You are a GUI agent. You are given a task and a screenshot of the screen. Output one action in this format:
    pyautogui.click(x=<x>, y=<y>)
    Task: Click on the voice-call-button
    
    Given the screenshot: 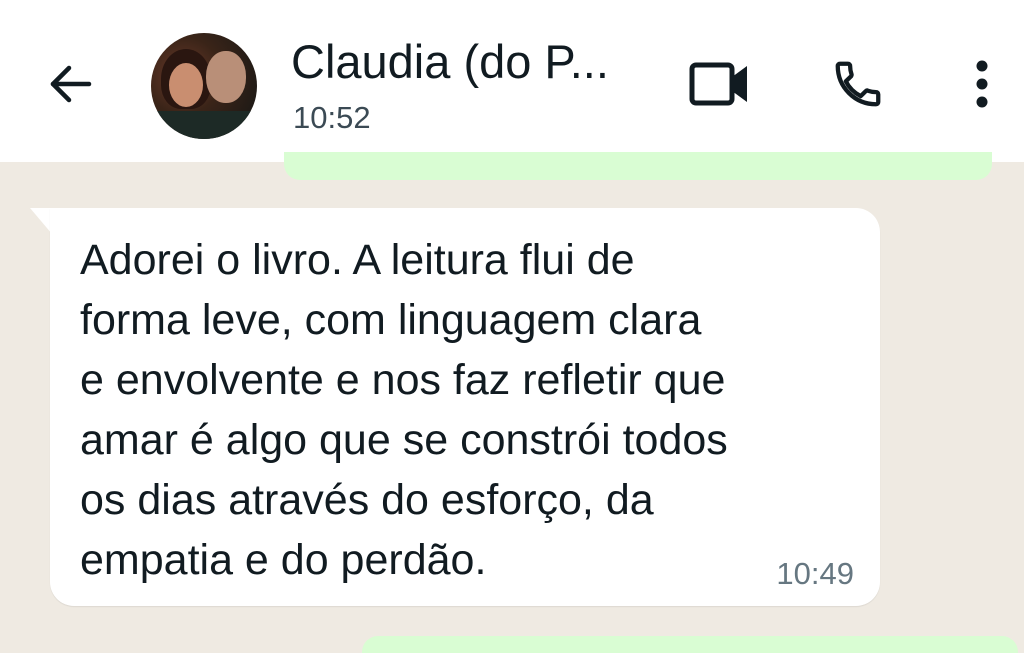 What is the action you would take?
    pyautogui.click(x=858, y=84)
    